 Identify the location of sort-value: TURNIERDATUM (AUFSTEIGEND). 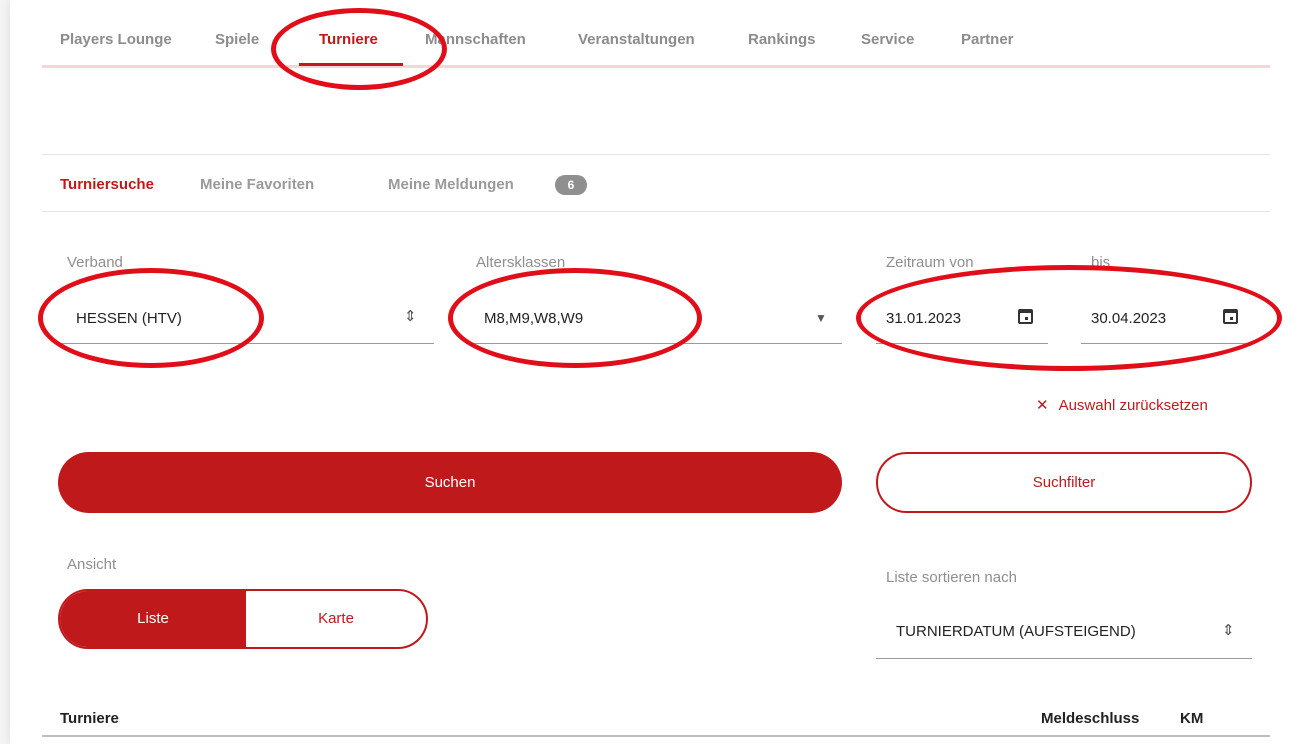
(1016, 631).